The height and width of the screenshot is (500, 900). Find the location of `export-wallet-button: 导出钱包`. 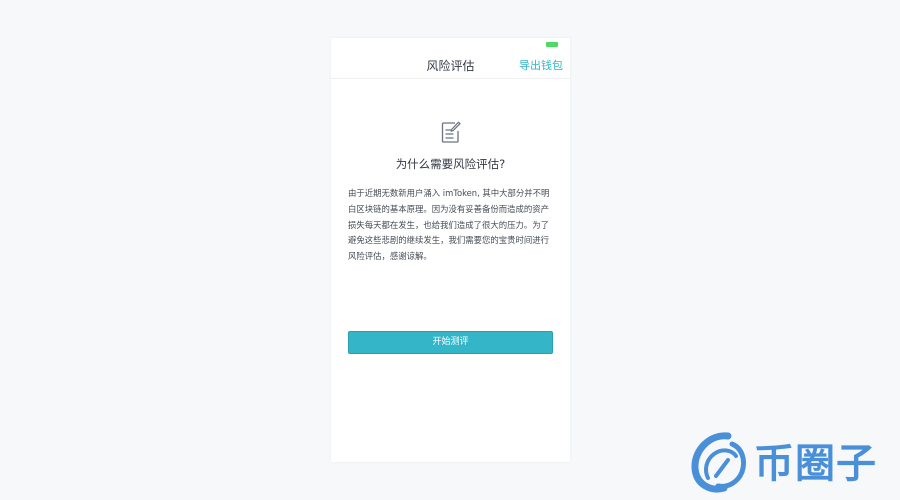

export-wallet-button: 导出钱包 is located at coordinates (541, 65).